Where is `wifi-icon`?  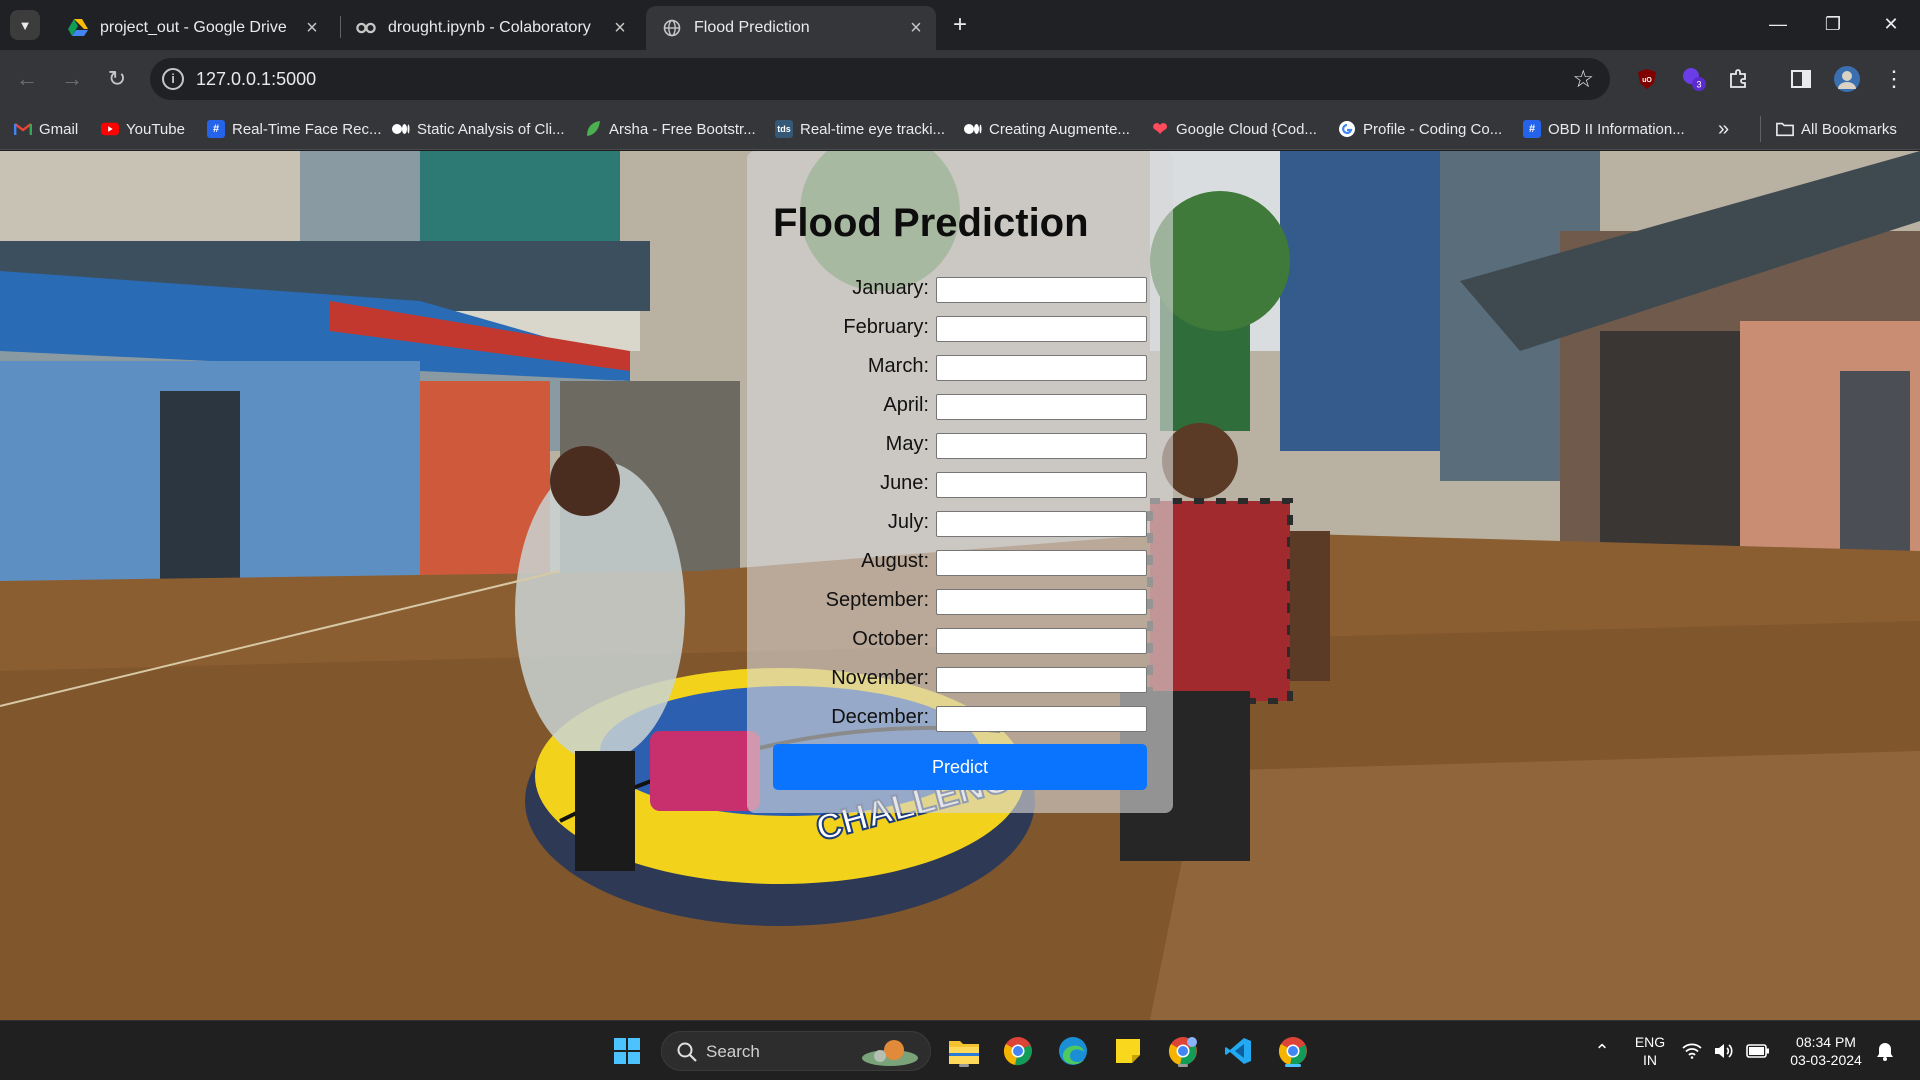 wifi-icon is located at coordinates (1692, 1051).